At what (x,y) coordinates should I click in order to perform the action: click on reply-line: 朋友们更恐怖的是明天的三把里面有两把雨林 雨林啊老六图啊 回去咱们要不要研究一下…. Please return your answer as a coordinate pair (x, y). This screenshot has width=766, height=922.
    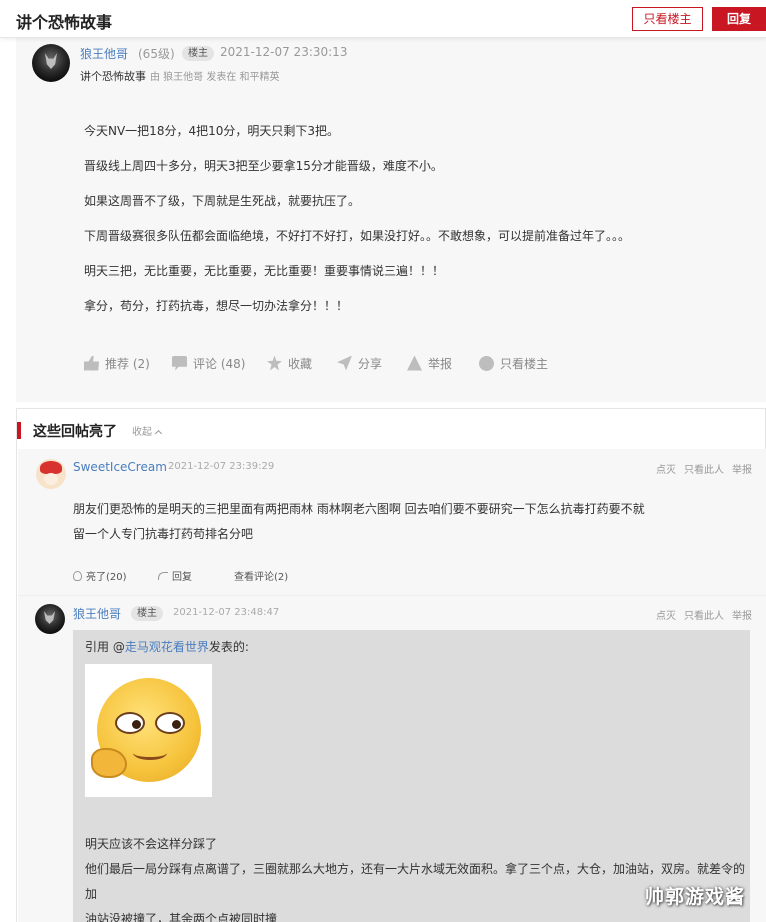
    Looking at the image, I should click on (359, 509).